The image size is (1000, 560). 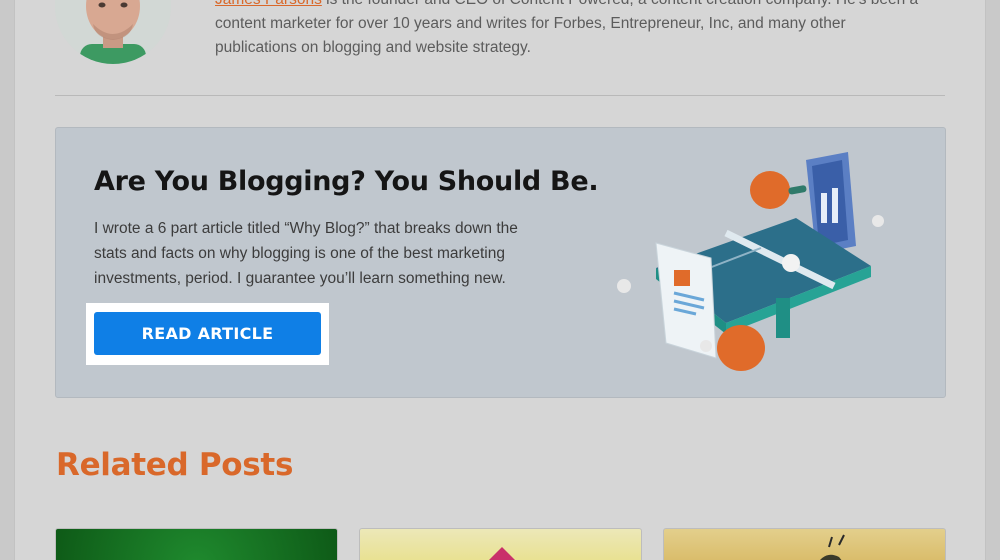 I want to click on ping-pong-illustration, so click(x=766, y=263).